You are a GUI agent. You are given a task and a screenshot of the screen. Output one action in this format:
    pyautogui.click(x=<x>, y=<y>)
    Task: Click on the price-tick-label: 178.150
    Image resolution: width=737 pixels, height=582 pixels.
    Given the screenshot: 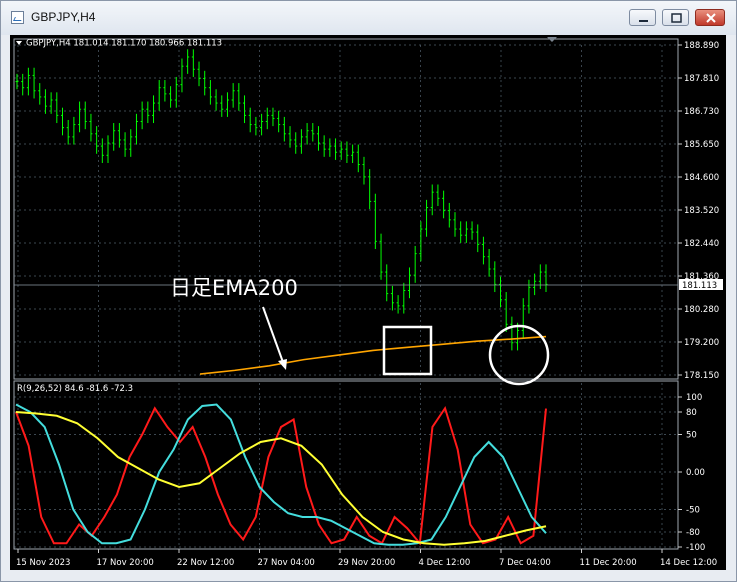 What is the action you would take?
    pyautogui.click(x=701, y=376)
    